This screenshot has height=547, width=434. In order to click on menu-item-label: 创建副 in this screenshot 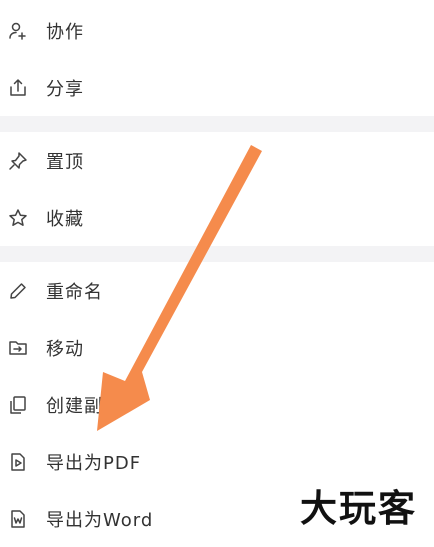, I will do `click(74, 406)`.